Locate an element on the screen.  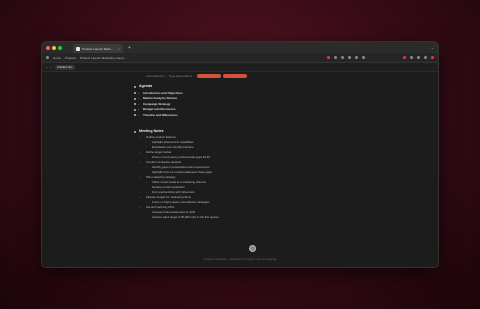
note-line: Define target market is located at coordinates (158, 152).